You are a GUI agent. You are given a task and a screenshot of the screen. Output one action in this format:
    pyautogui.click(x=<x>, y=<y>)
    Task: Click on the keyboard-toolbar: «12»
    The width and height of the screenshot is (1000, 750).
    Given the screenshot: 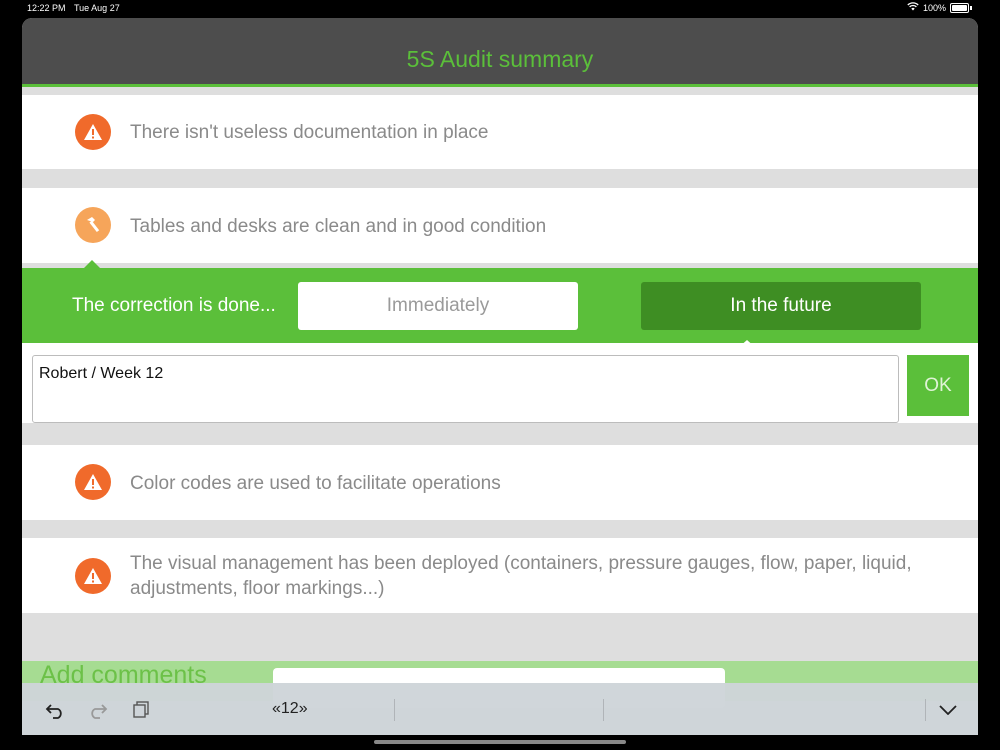 What is the action you would take?
    pyautogui.click(x=500, y=709)
    